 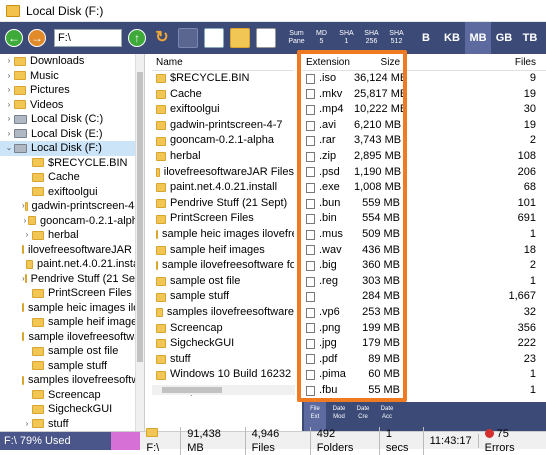 What do you see at coordinates (72, 279) in the screenshot?
I see `tree-item: › Pendrive Stuff (21 Sept)` at bounding box center [72, 279].